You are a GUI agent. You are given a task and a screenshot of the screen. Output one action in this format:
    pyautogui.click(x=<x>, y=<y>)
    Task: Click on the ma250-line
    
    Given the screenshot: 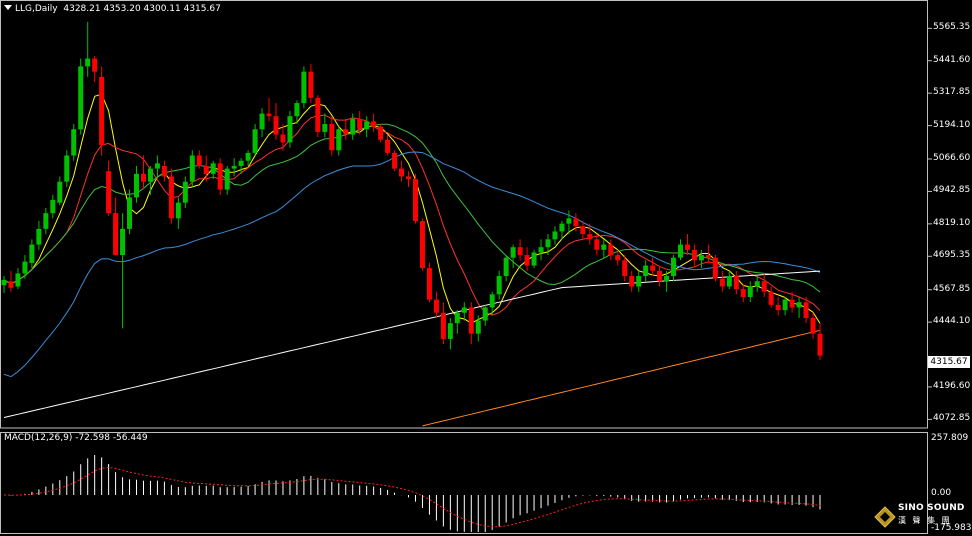 What is the action you would take?
    pyautogui.click(x=621, y=378)
    